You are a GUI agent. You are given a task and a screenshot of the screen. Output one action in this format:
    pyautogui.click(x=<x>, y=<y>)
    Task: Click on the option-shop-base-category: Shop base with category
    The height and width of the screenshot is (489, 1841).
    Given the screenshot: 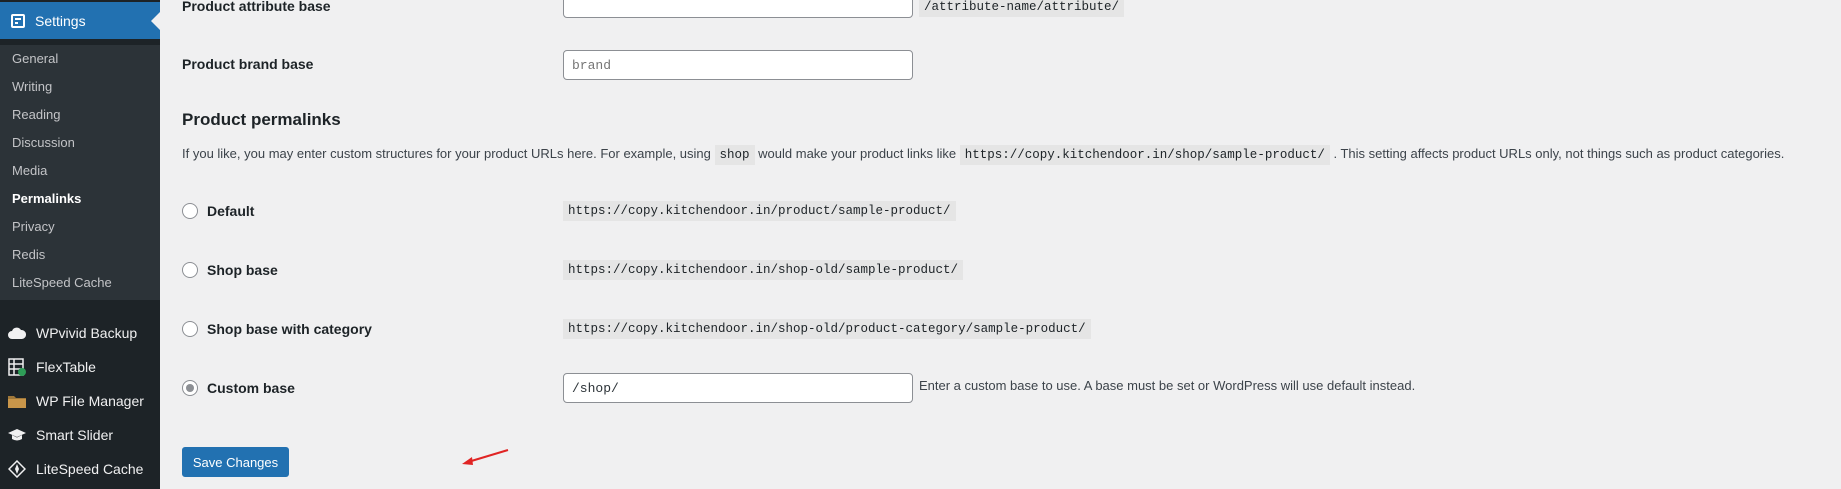 What is the action you would take?
    pyautogui.click(x=277, y=329)
    